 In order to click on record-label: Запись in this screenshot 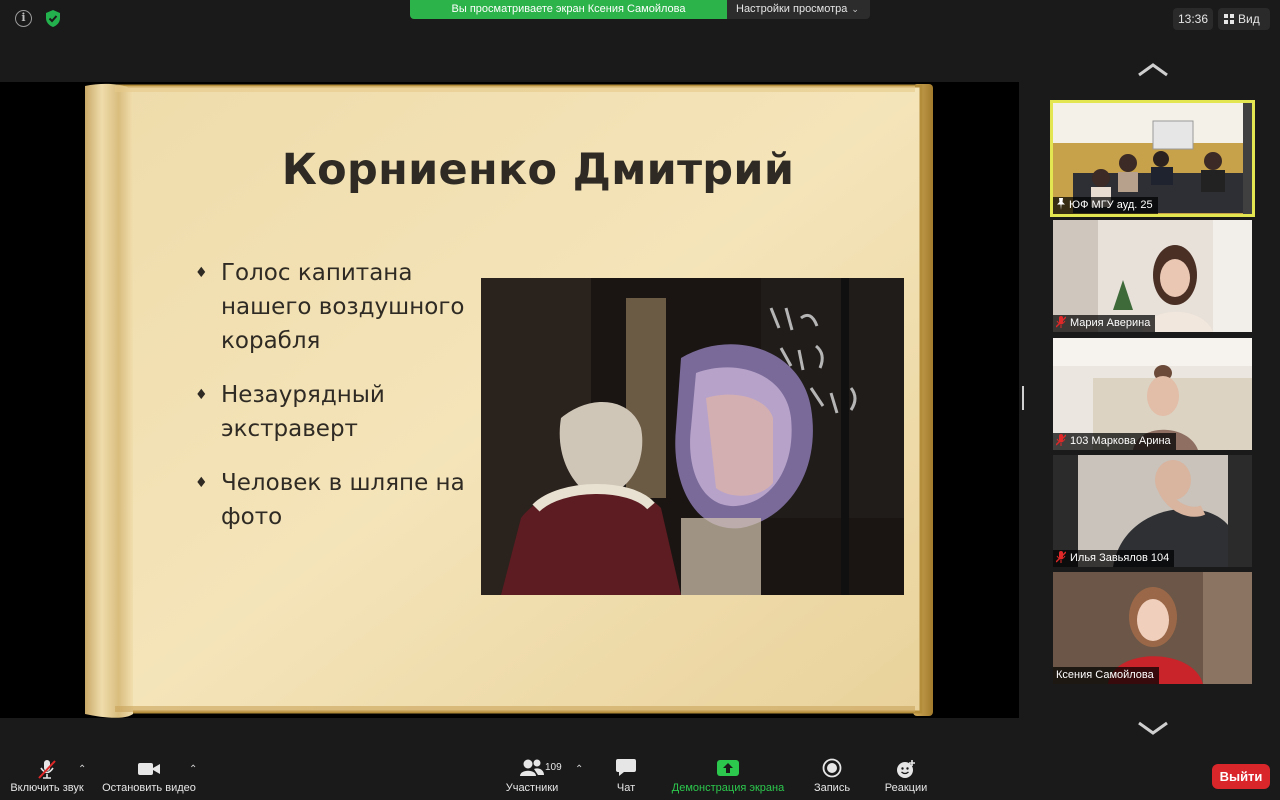, I will do `click(832, 788)`.